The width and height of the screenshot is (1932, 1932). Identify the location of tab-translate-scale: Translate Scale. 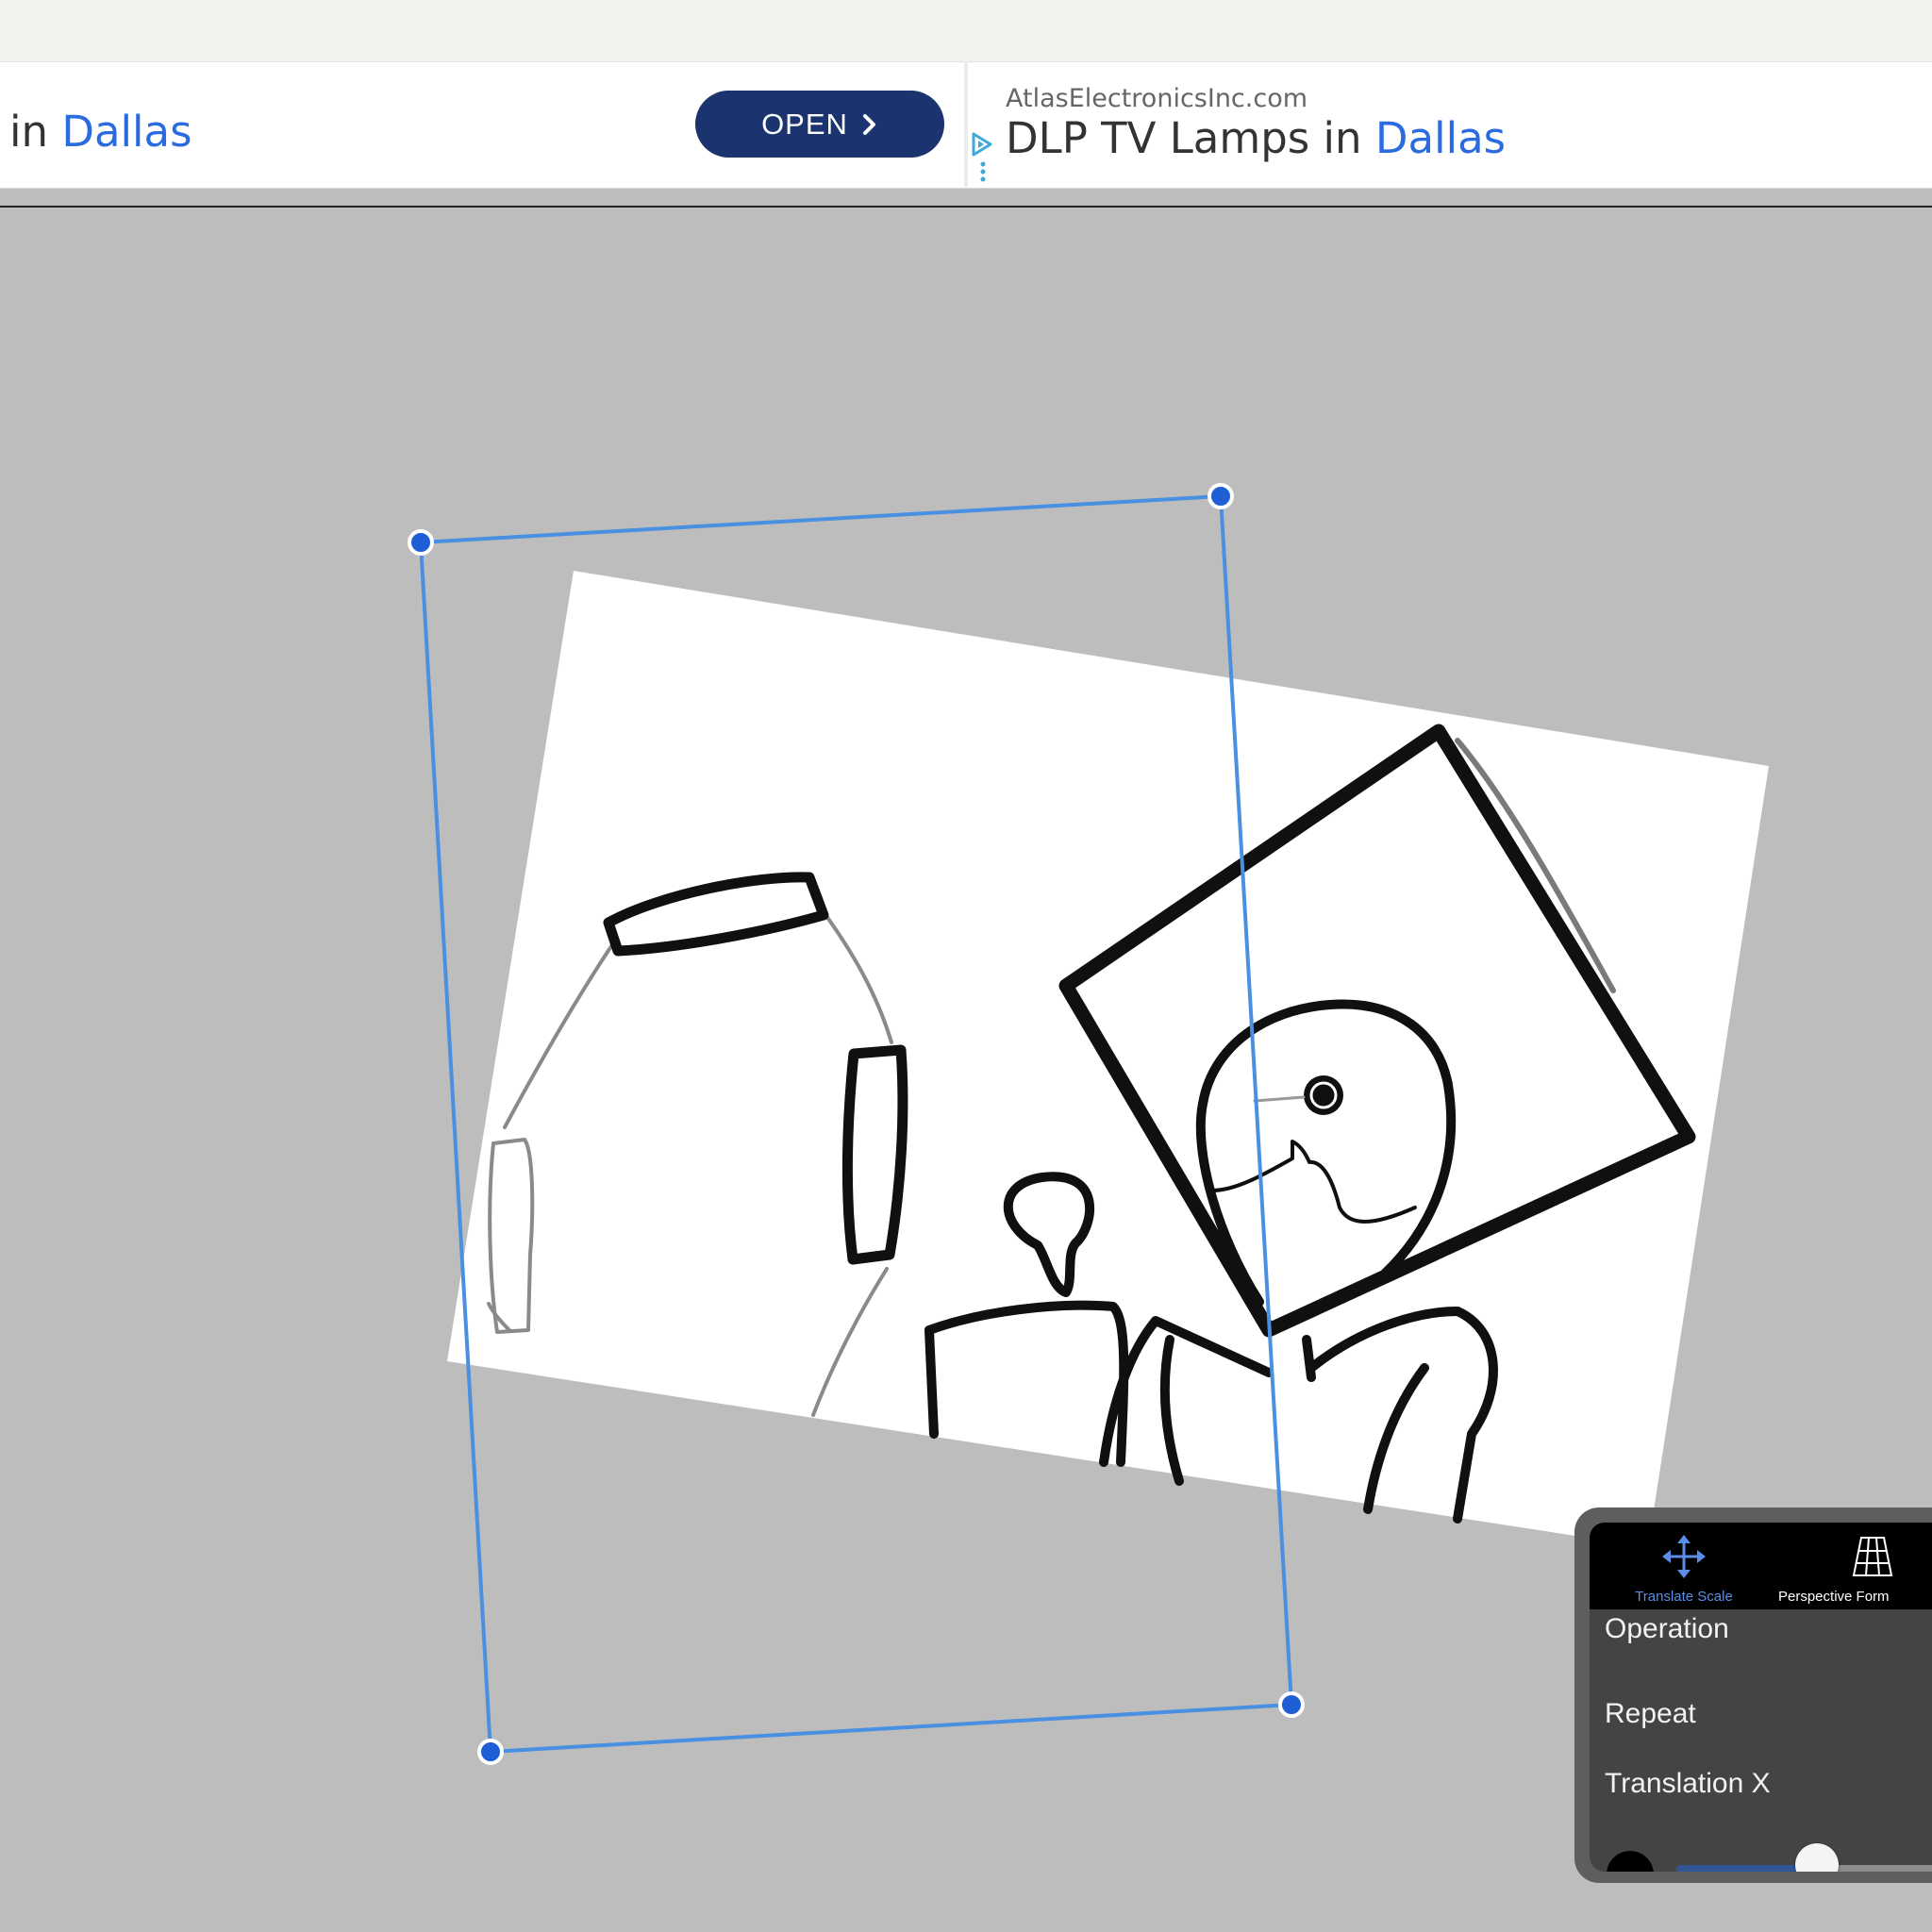
(1684, 1566).